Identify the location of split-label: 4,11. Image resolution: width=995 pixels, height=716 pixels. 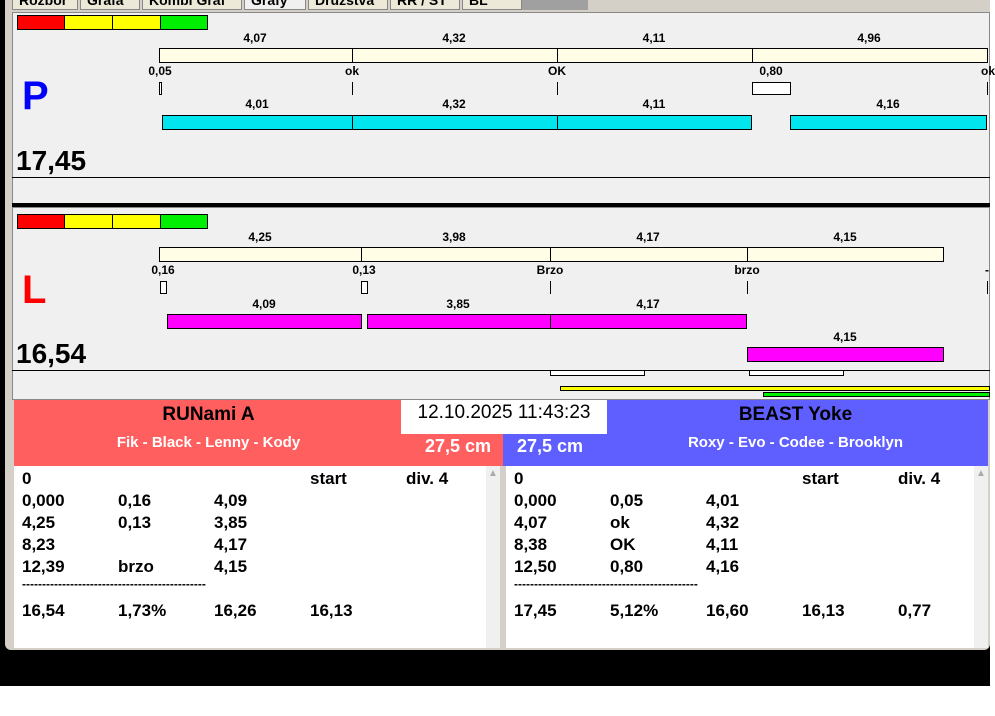
(654, 38).